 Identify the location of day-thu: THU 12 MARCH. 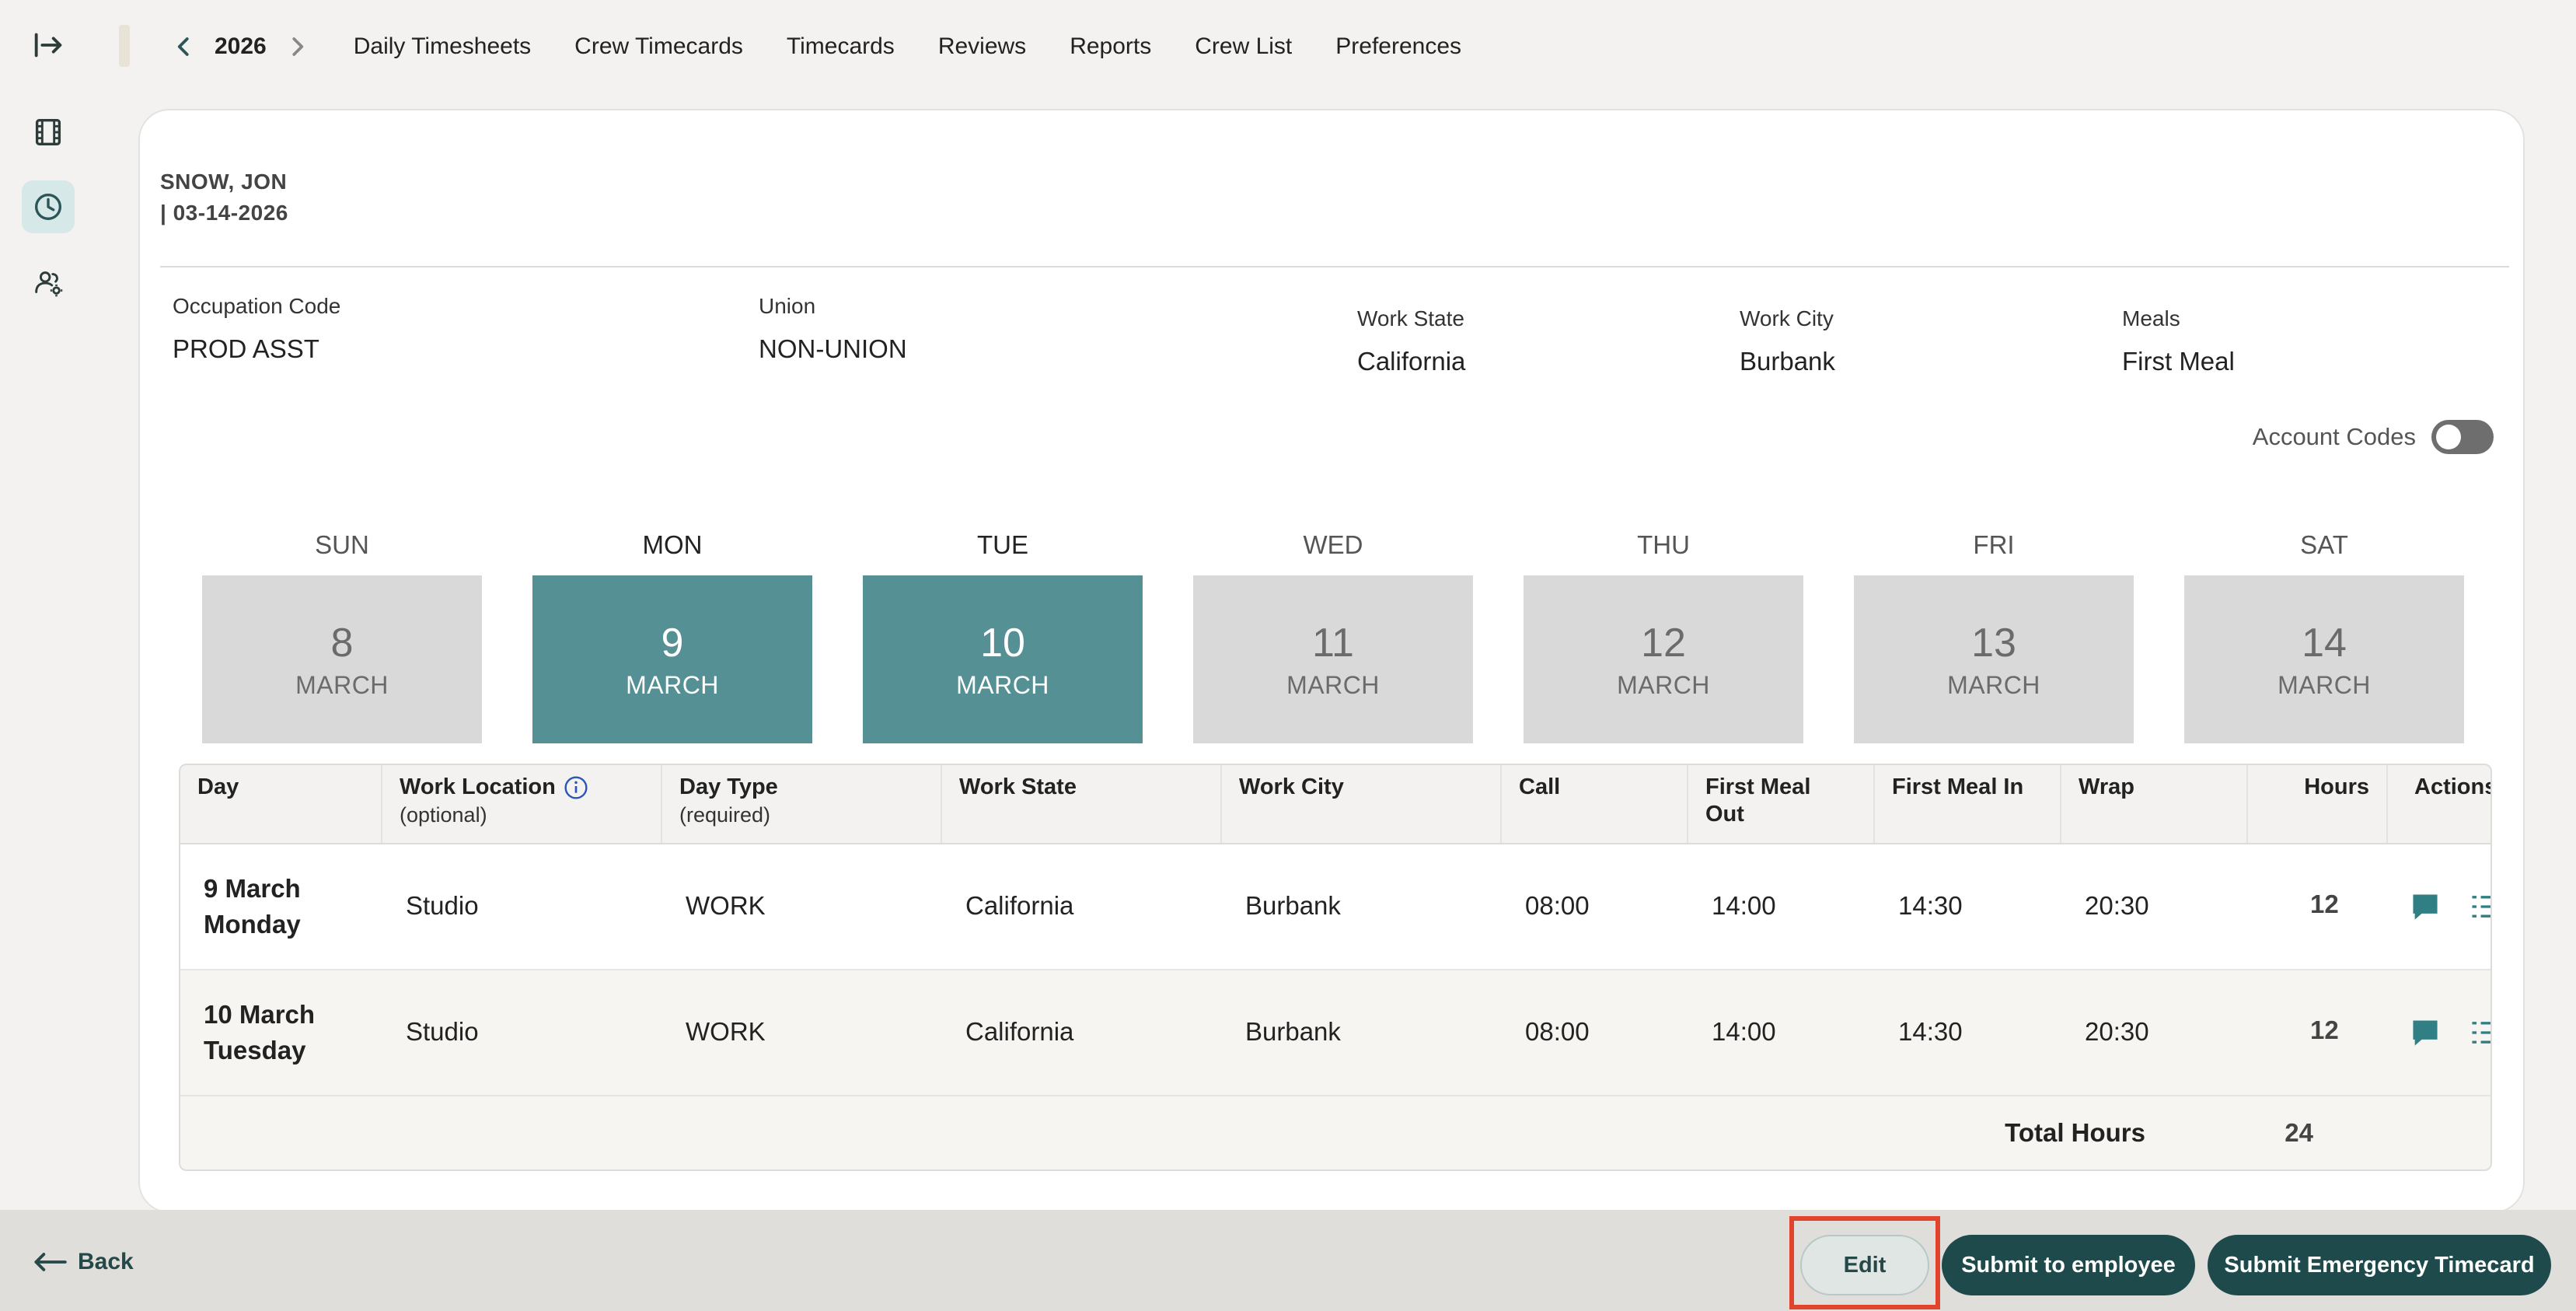
(1664, 636).